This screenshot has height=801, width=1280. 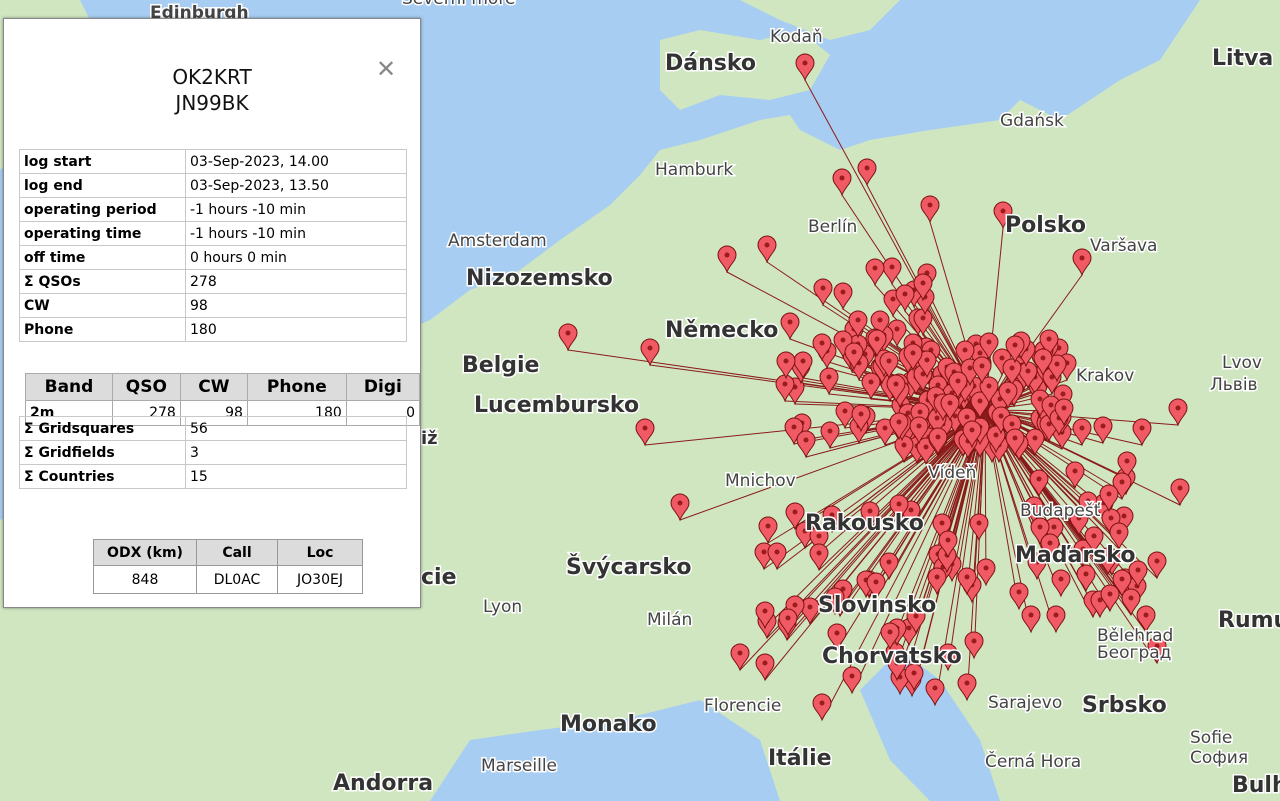 I want to click on label-city: Berlín, so click(x=832, y=227).